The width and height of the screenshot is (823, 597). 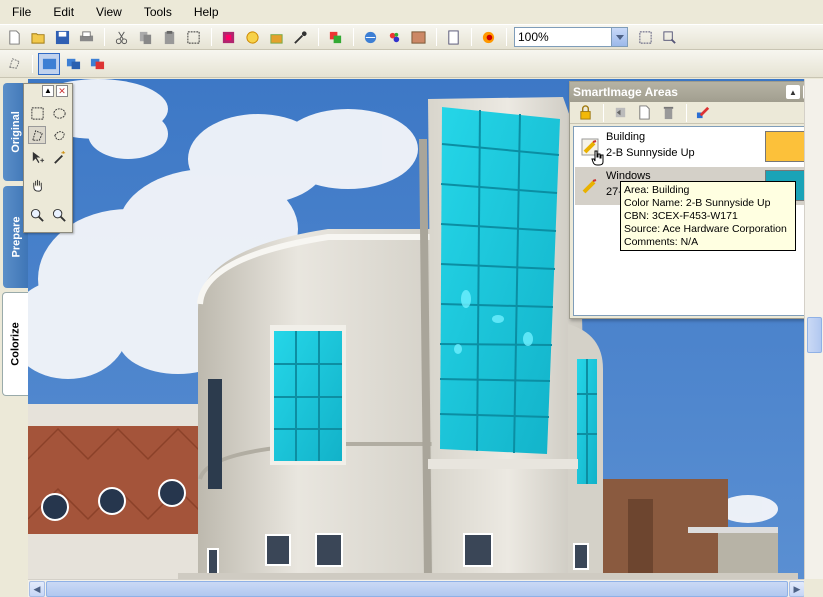 I want to click on fill-icon, so click(x=276, y=38).